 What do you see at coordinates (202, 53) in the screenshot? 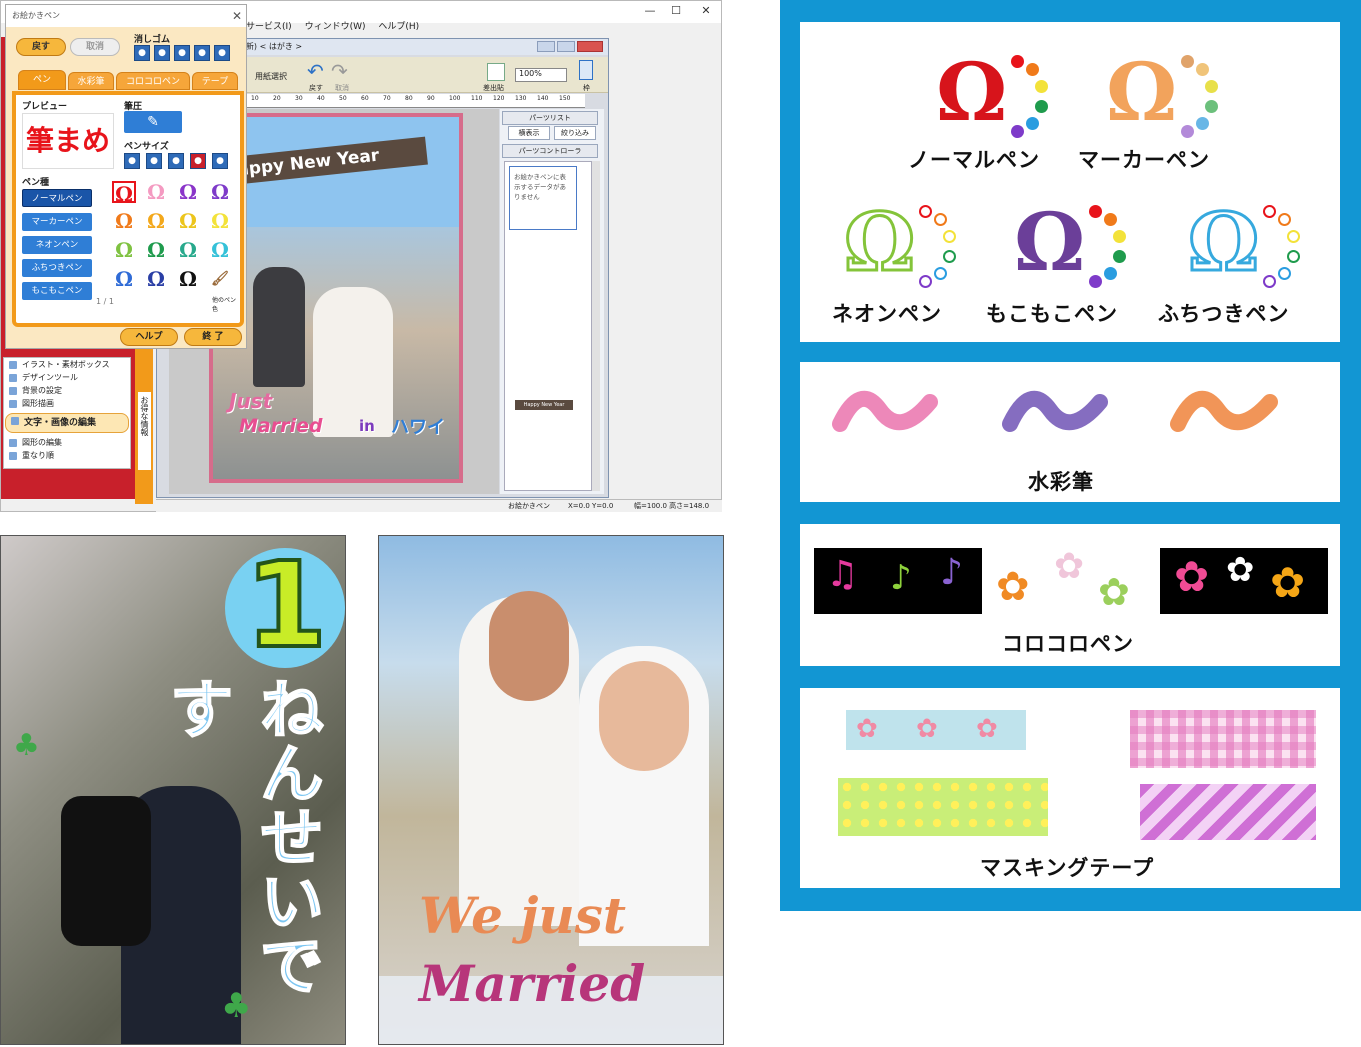
I see `eraser-size-4: ●` at bounding box center [202, 53].